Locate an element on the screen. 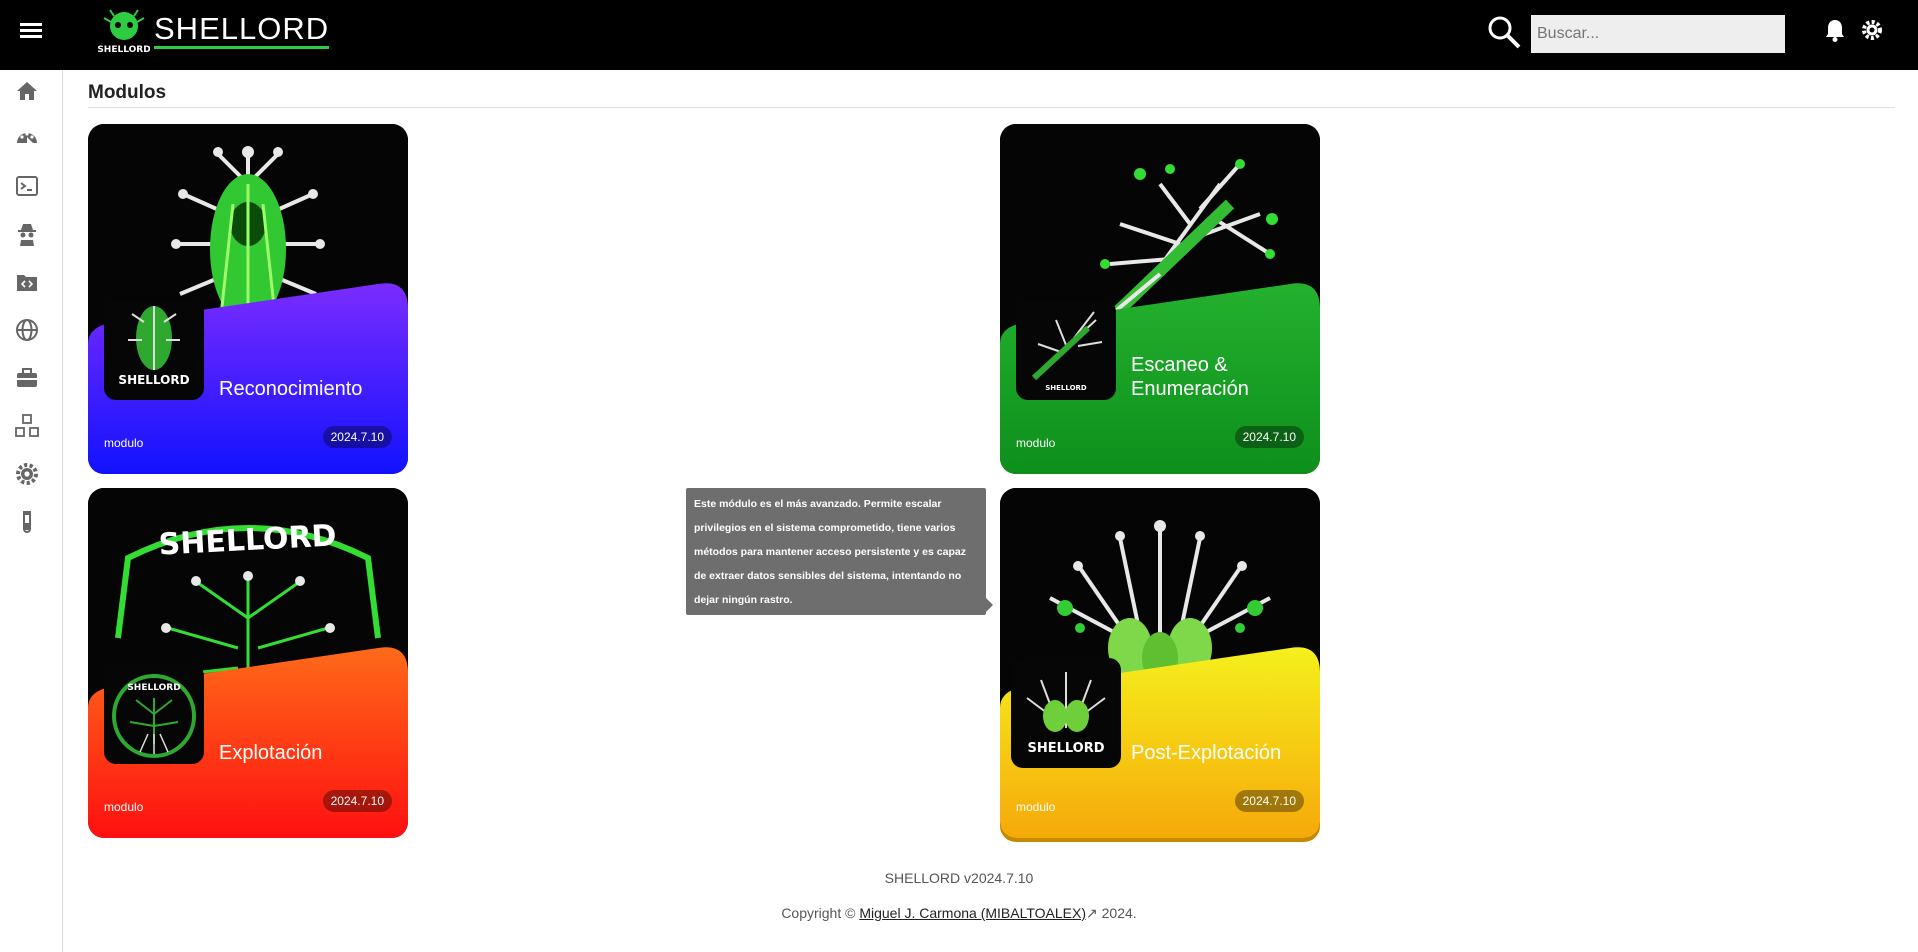 The height and width of the screenshot is (952, 1918). settings-gear-icon is located at coordinates (1872, 30).